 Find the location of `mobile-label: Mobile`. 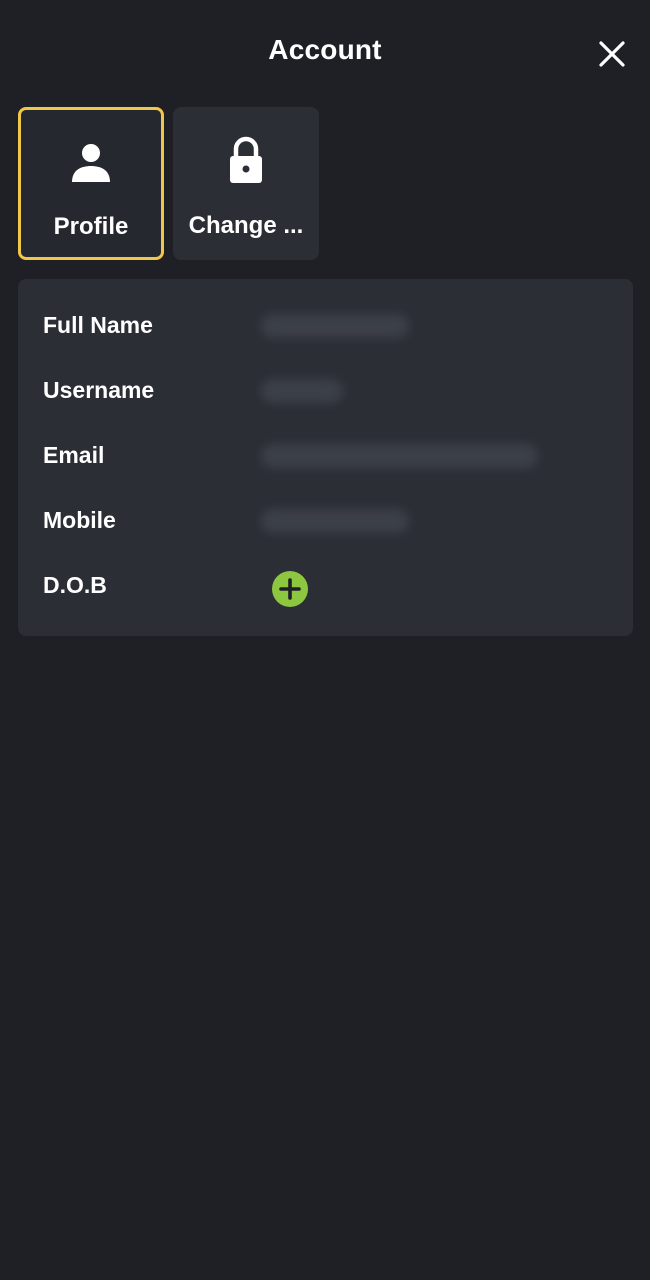

mobile-label: Mobile is located at coordinates (79, 520).